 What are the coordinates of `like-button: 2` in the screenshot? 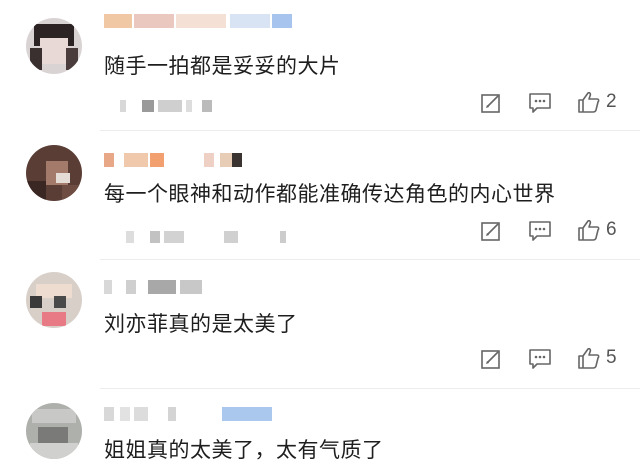 It's located at (597, 102).